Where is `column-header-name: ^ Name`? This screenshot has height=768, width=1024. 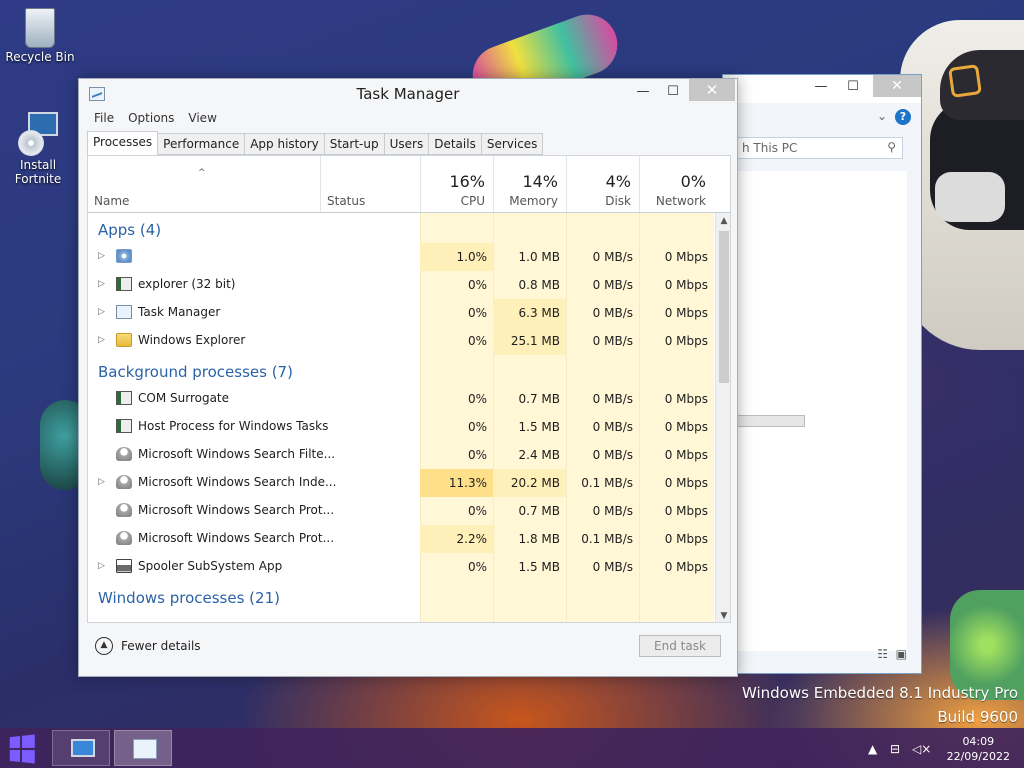 column-header-name: ^ Name is located at coordinates (204, 184).